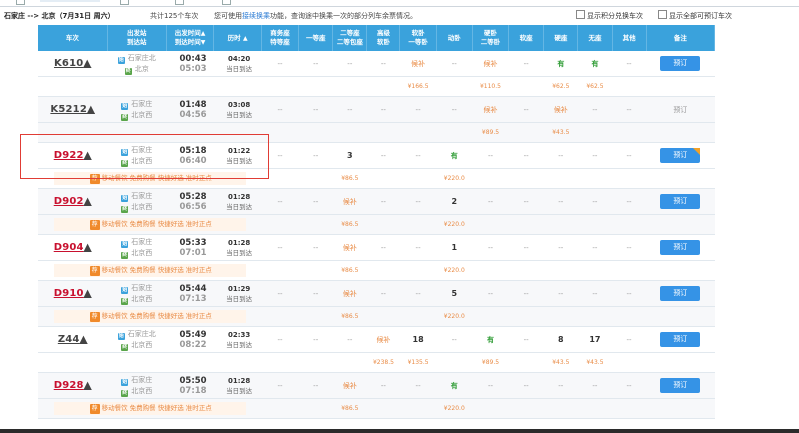  I want to click on train-number-cell: Z44▲, so click(73, 339).